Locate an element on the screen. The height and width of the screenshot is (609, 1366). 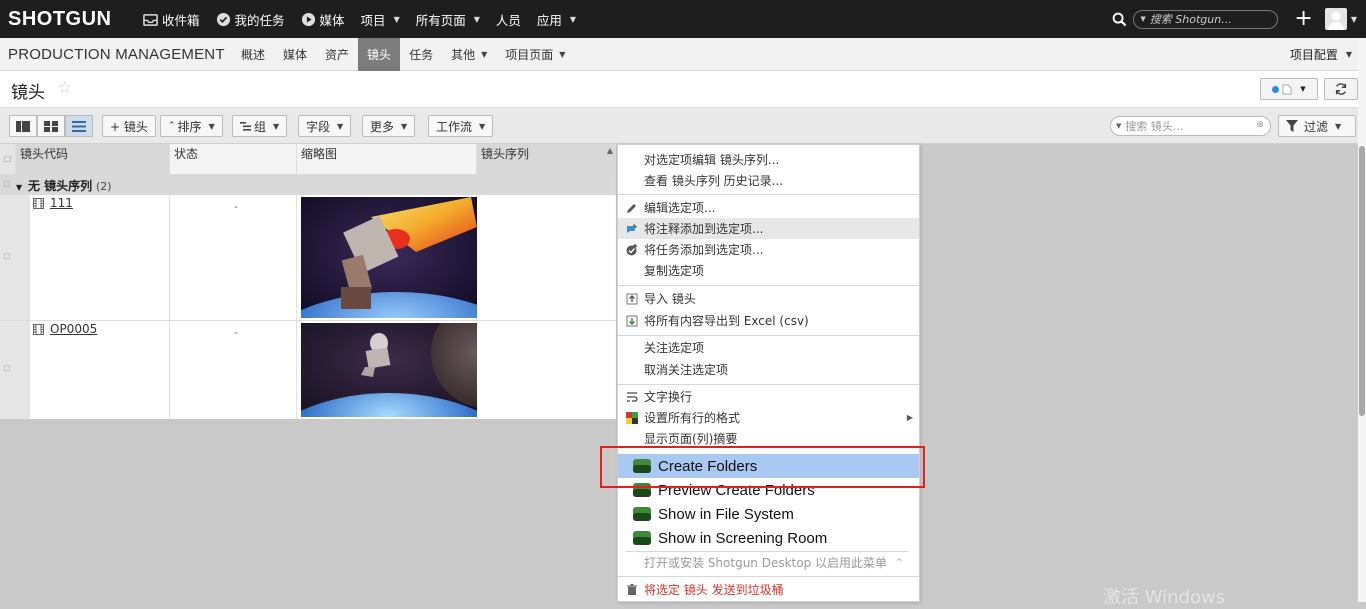
menu-item-row-format: 设置所有行的格式 ▶ is located at coordinates (768, 417).